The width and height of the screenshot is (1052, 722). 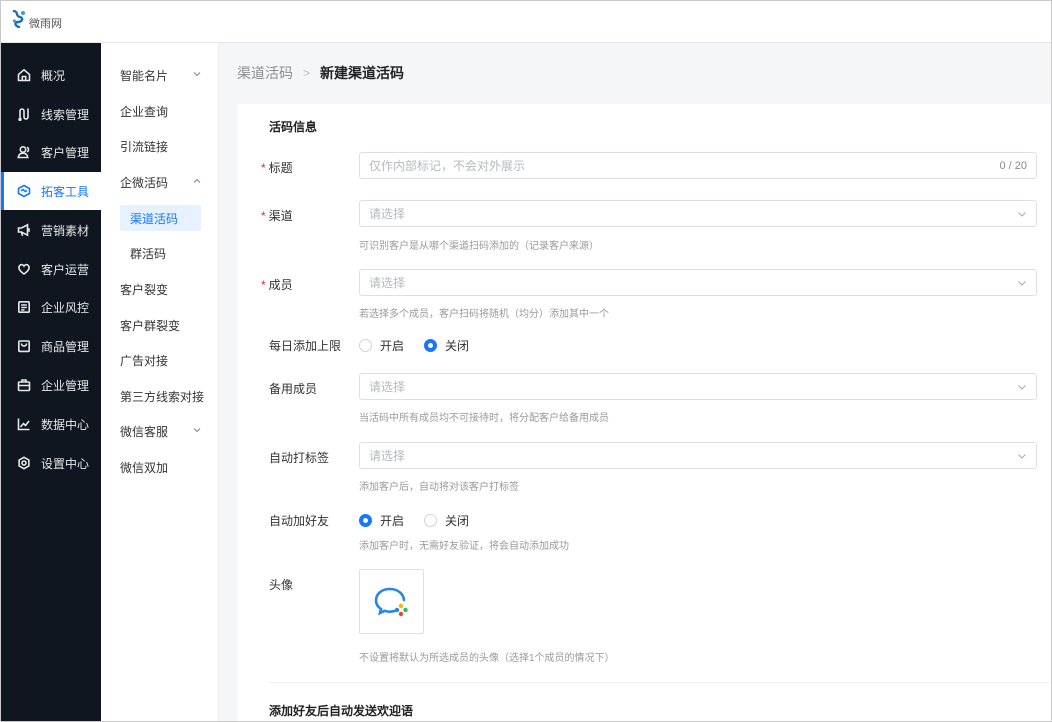 I want to click on member-hint: 若选择多个成员，客户扫码将随机（均分）添加其中一个, so click(x=484, y=314).